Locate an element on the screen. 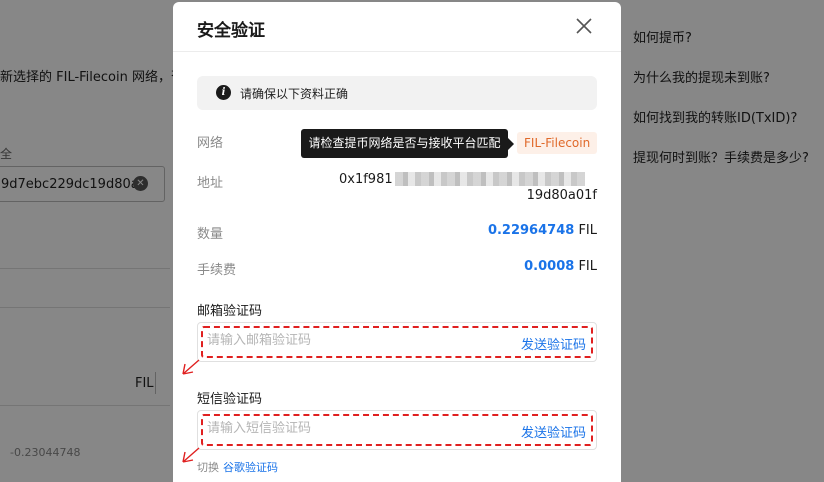  info-icon: i is located at coordinates (223, 92).